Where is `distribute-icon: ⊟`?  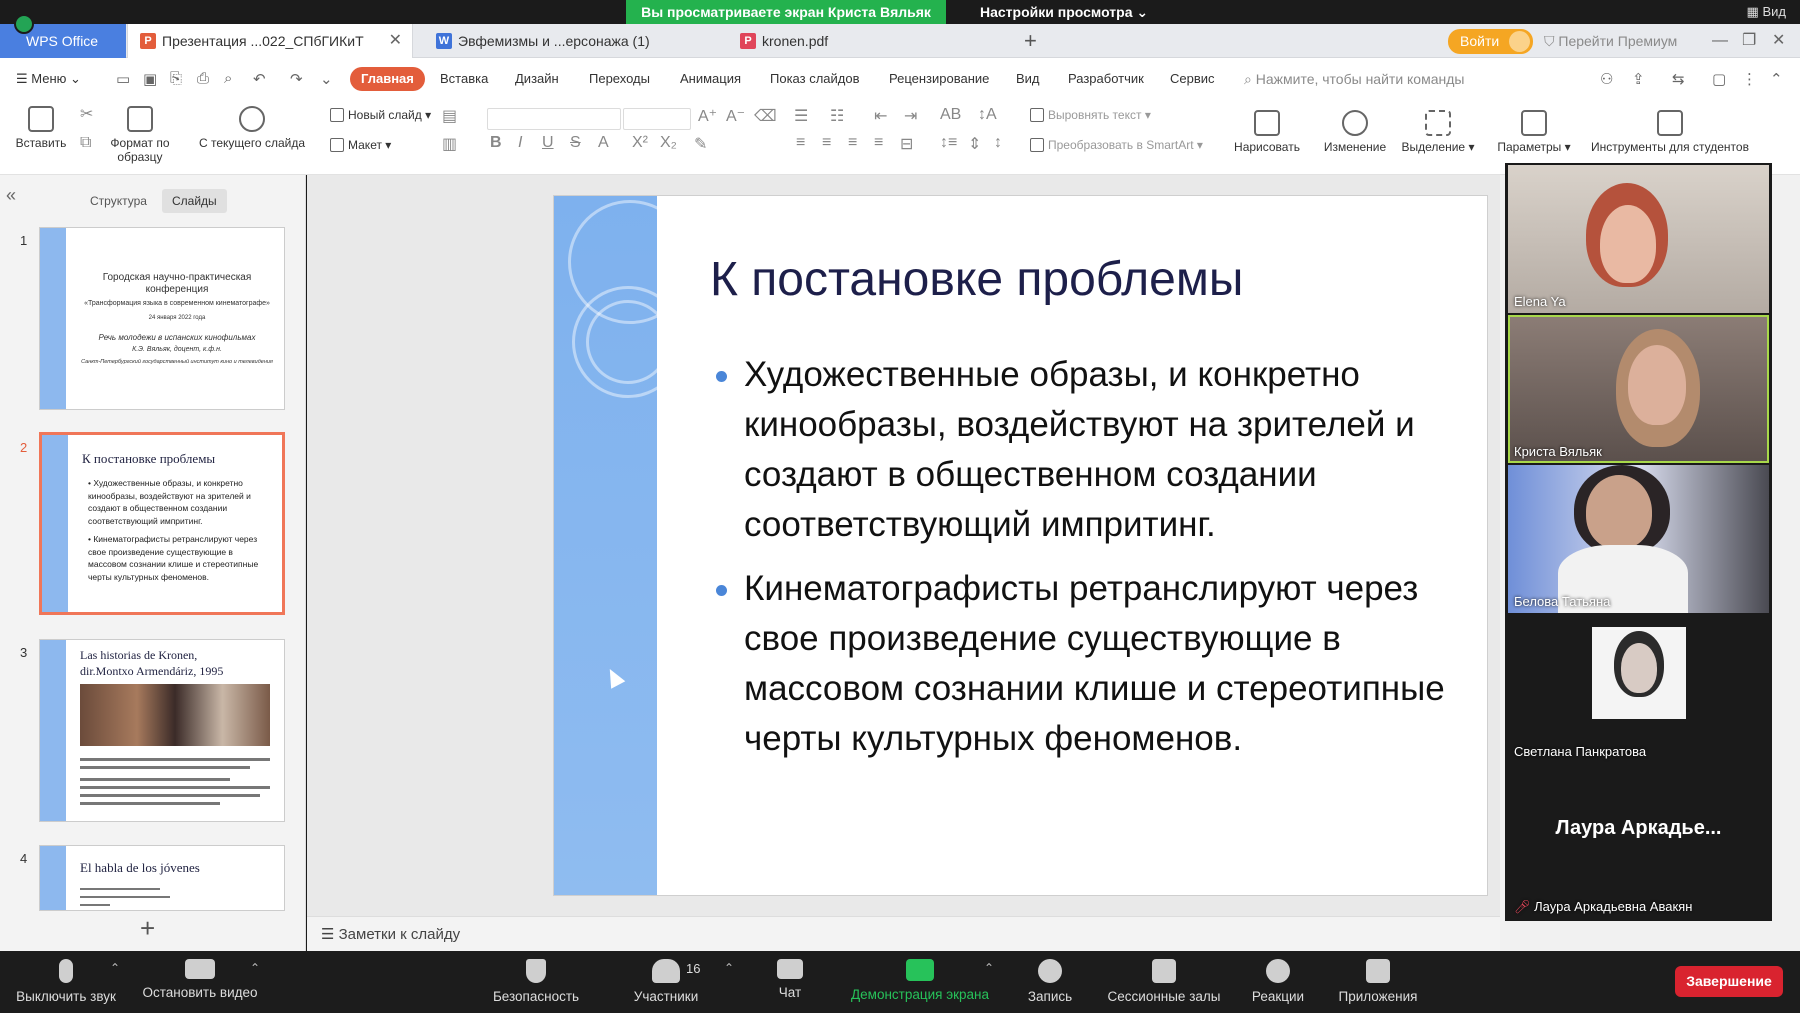 distribute-icon: ⊟ is located at coordinates (906, 144).